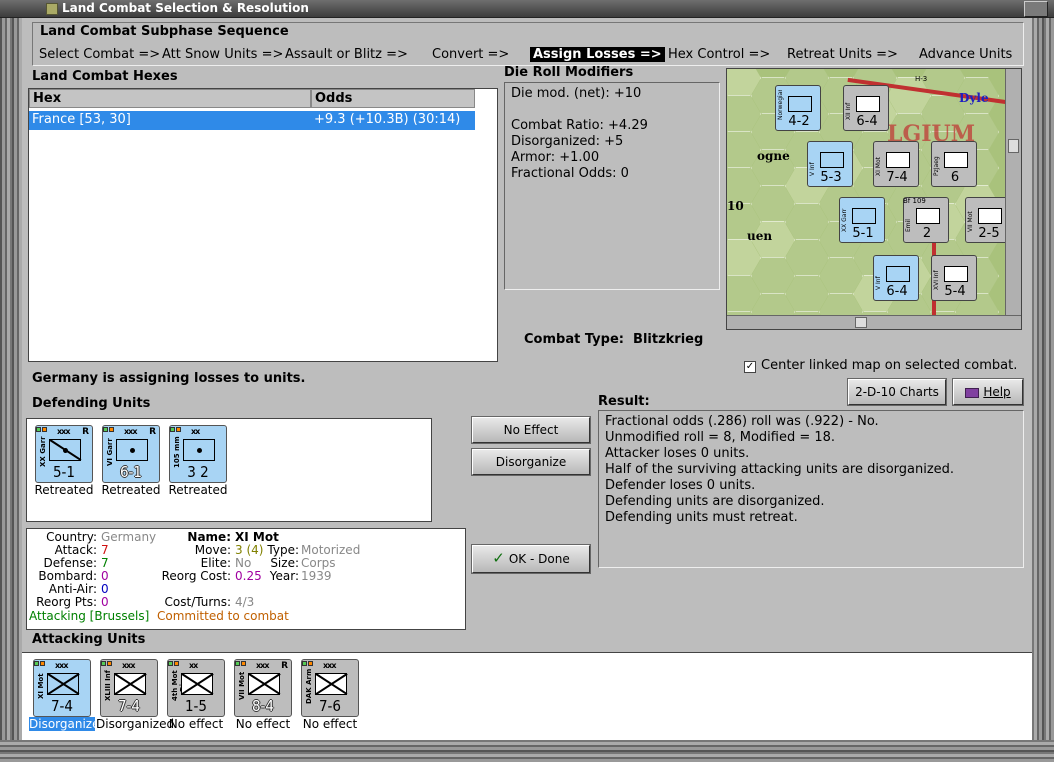  I want to click on unit-counter-face: xx4th Mot Div1-5, so click(196, 688).